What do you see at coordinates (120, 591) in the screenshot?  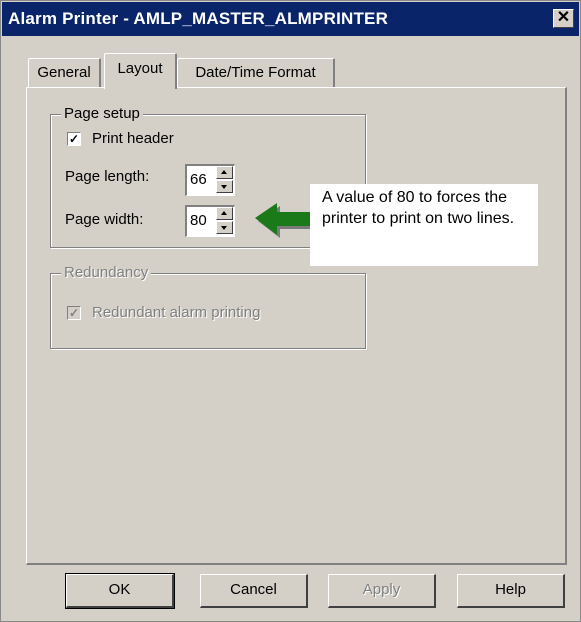 I see `ok-button: OK` at bounding box center [120, 591].